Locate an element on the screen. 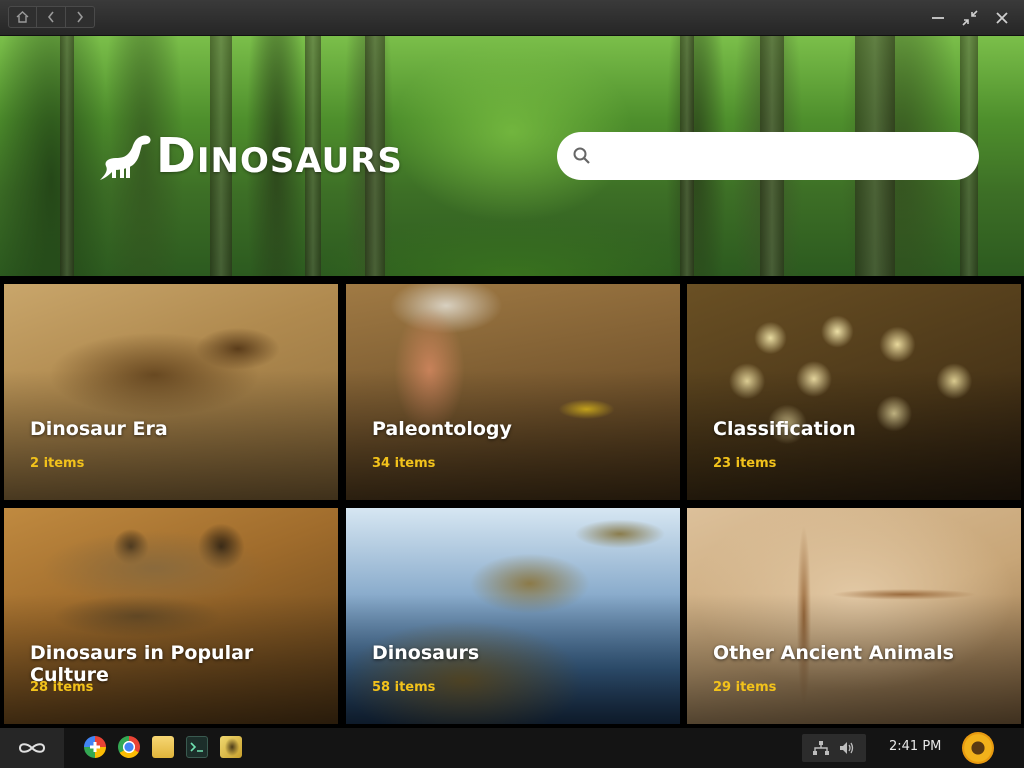  nav-button-group is located at coordinates (51, 17).